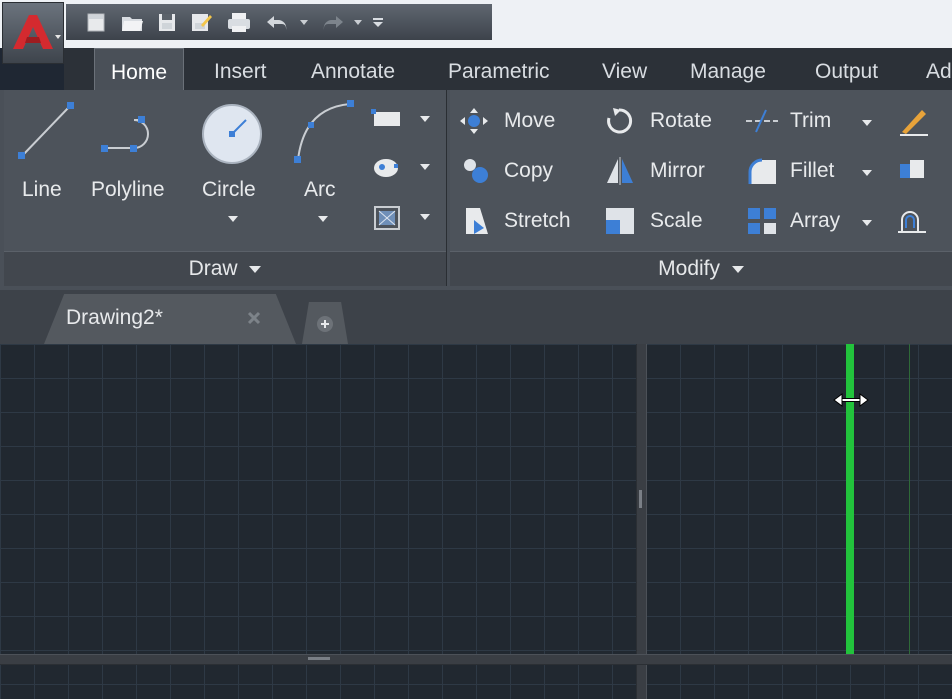 This screenshot has height=699, width=952. What do you see at coordinates (358, 22) in the screenshot?
I see `redo-dropdown-icon` at bounding box center [358, 22].